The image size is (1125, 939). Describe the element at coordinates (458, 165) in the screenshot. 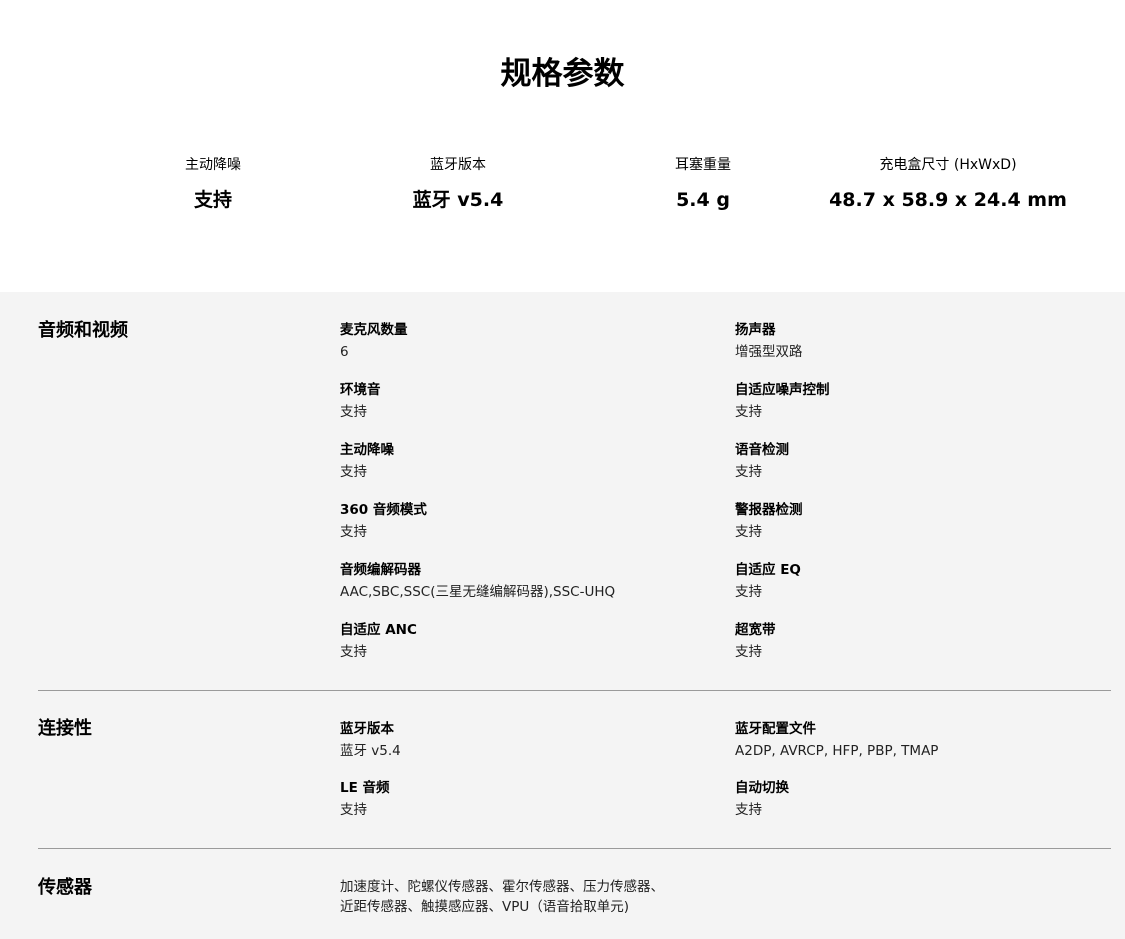

I see `highlight-label: 蓝牙版本` at that location.